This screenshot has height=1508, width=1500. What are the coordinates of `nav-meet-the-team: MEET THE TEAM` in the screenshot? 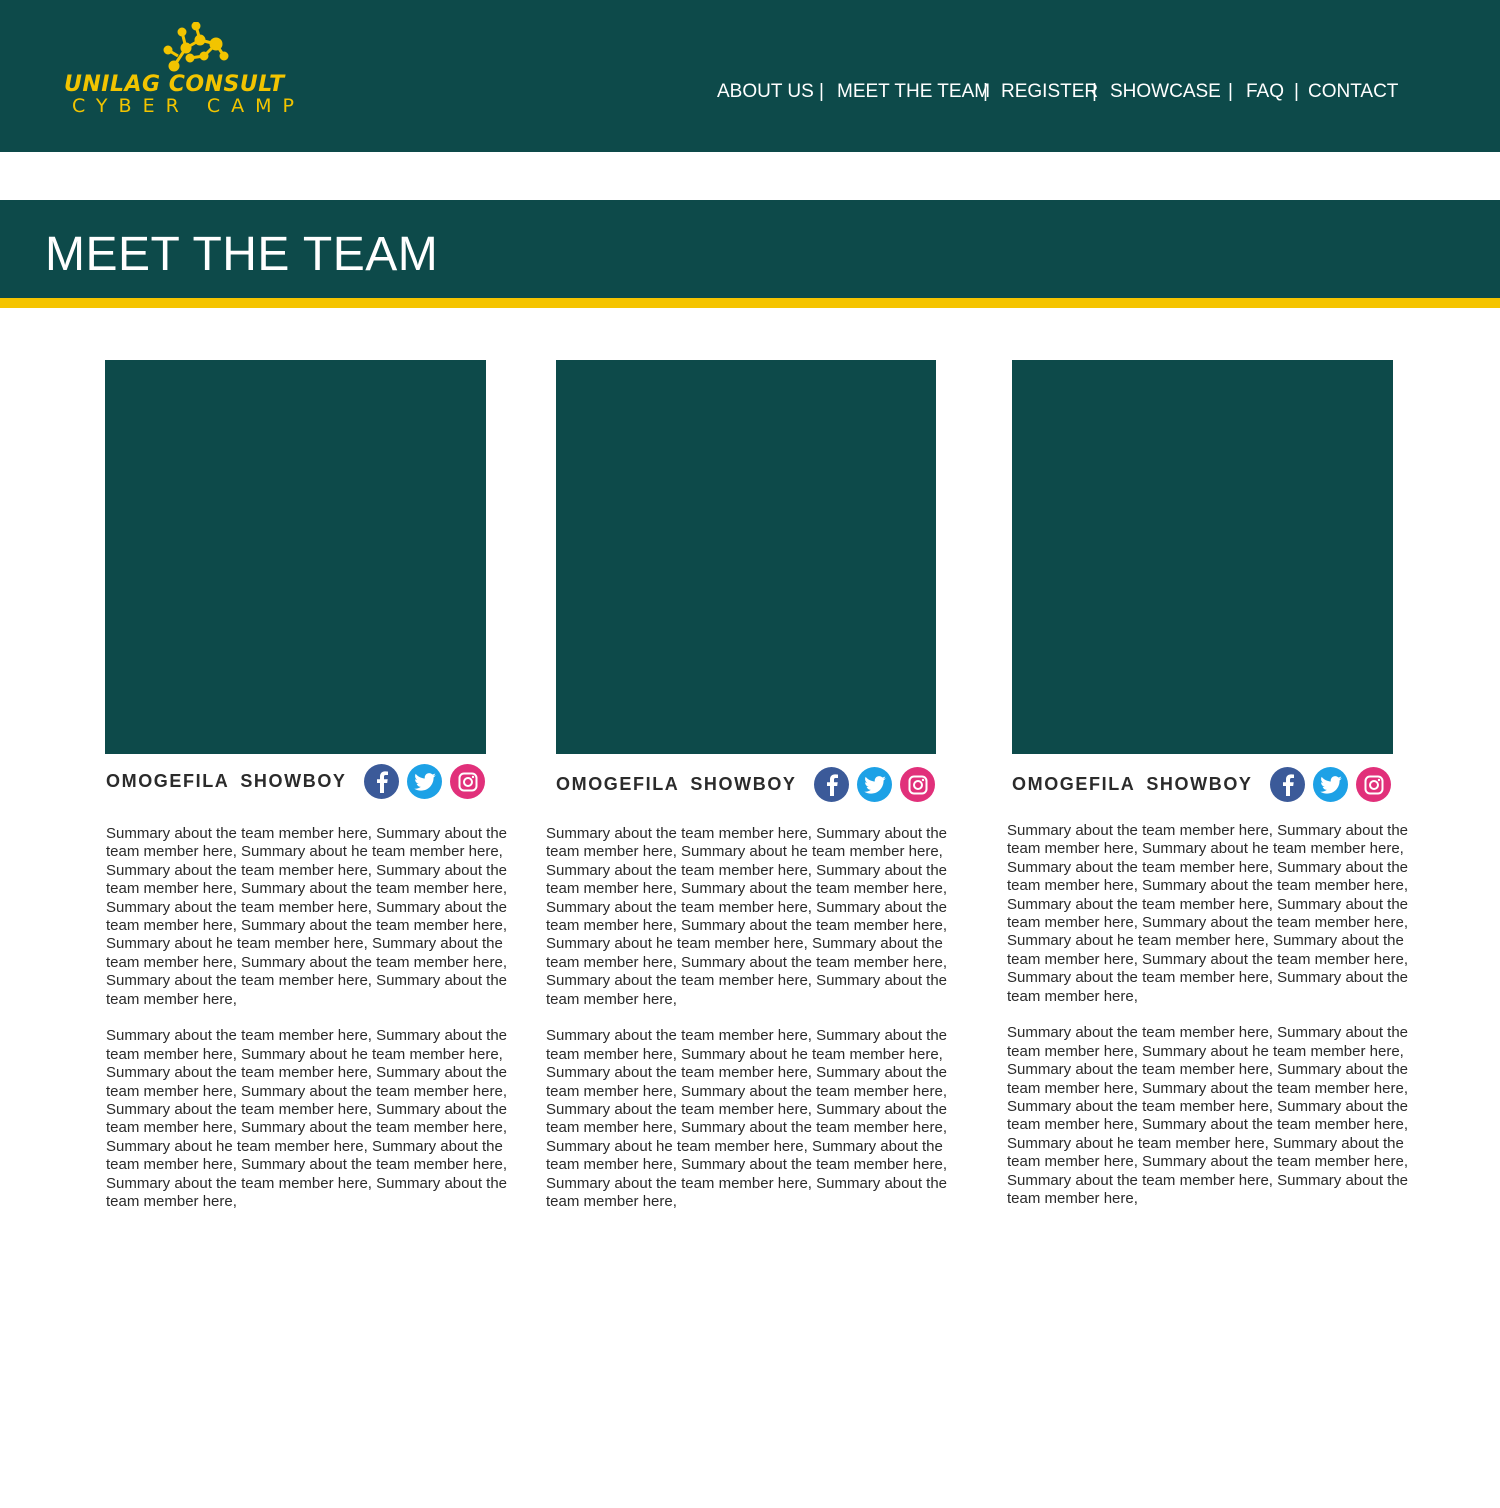 It's located at (913, 92).